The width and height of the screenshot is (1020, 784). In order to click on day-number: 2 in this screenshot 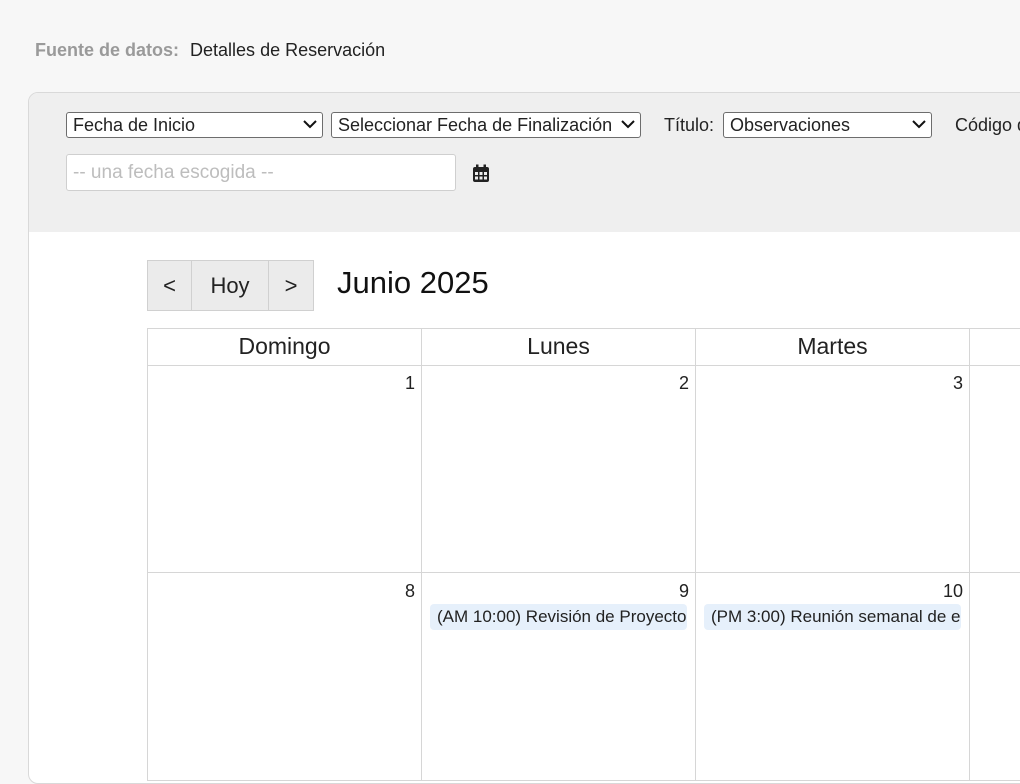, I will do `click(683, 383)`.